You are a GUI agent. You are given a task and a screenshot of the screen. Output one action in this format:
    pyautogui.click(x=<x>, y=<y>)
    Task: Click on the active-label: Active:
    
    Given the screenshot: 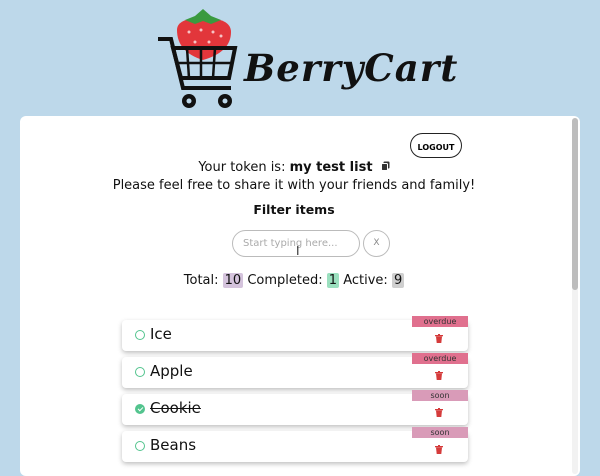 What is the action you would take?
    pyautogui.click(x=365, y=280)
    